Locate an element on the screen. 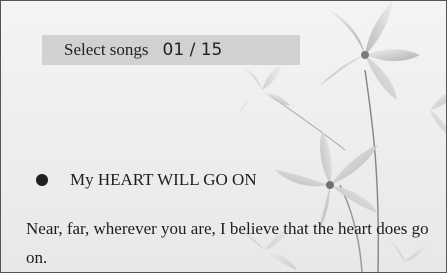 This screenshot has height=273, width=447. current-song-item: My HEART WILL GO ON is located at coordinates (146, 180).